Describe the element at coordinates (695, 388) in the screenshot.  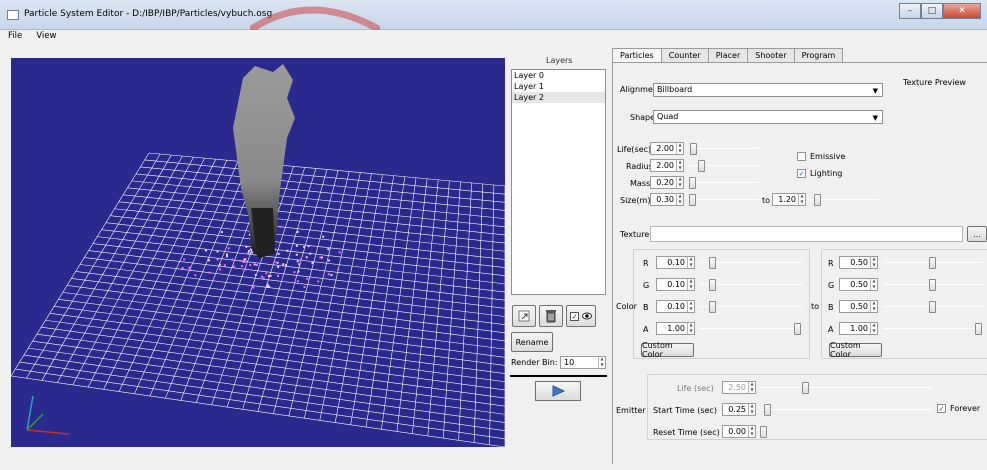
I see `emitter-life-label: Life (sec)` at that location.